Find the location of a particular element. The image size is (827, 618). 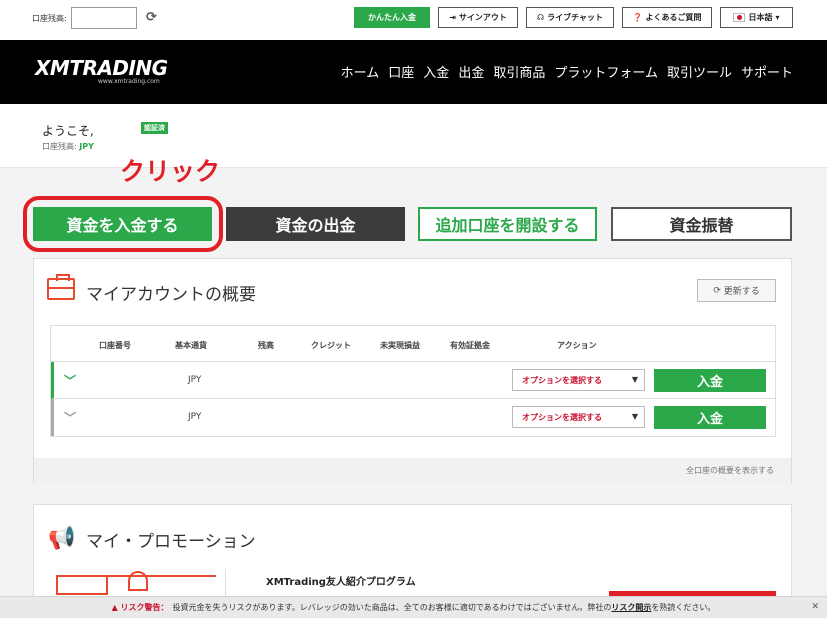

signout-icon: ⇥ is located at coordinates (452, 17).